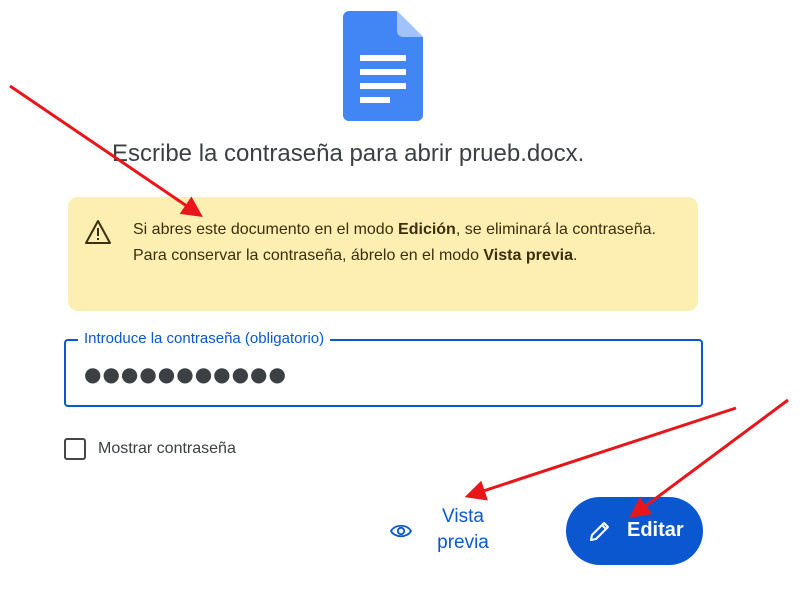 This screenshot has width=809, height=597. I want to click on password-label: Introduce la contraseña (obligatorio), so click(204, 338).